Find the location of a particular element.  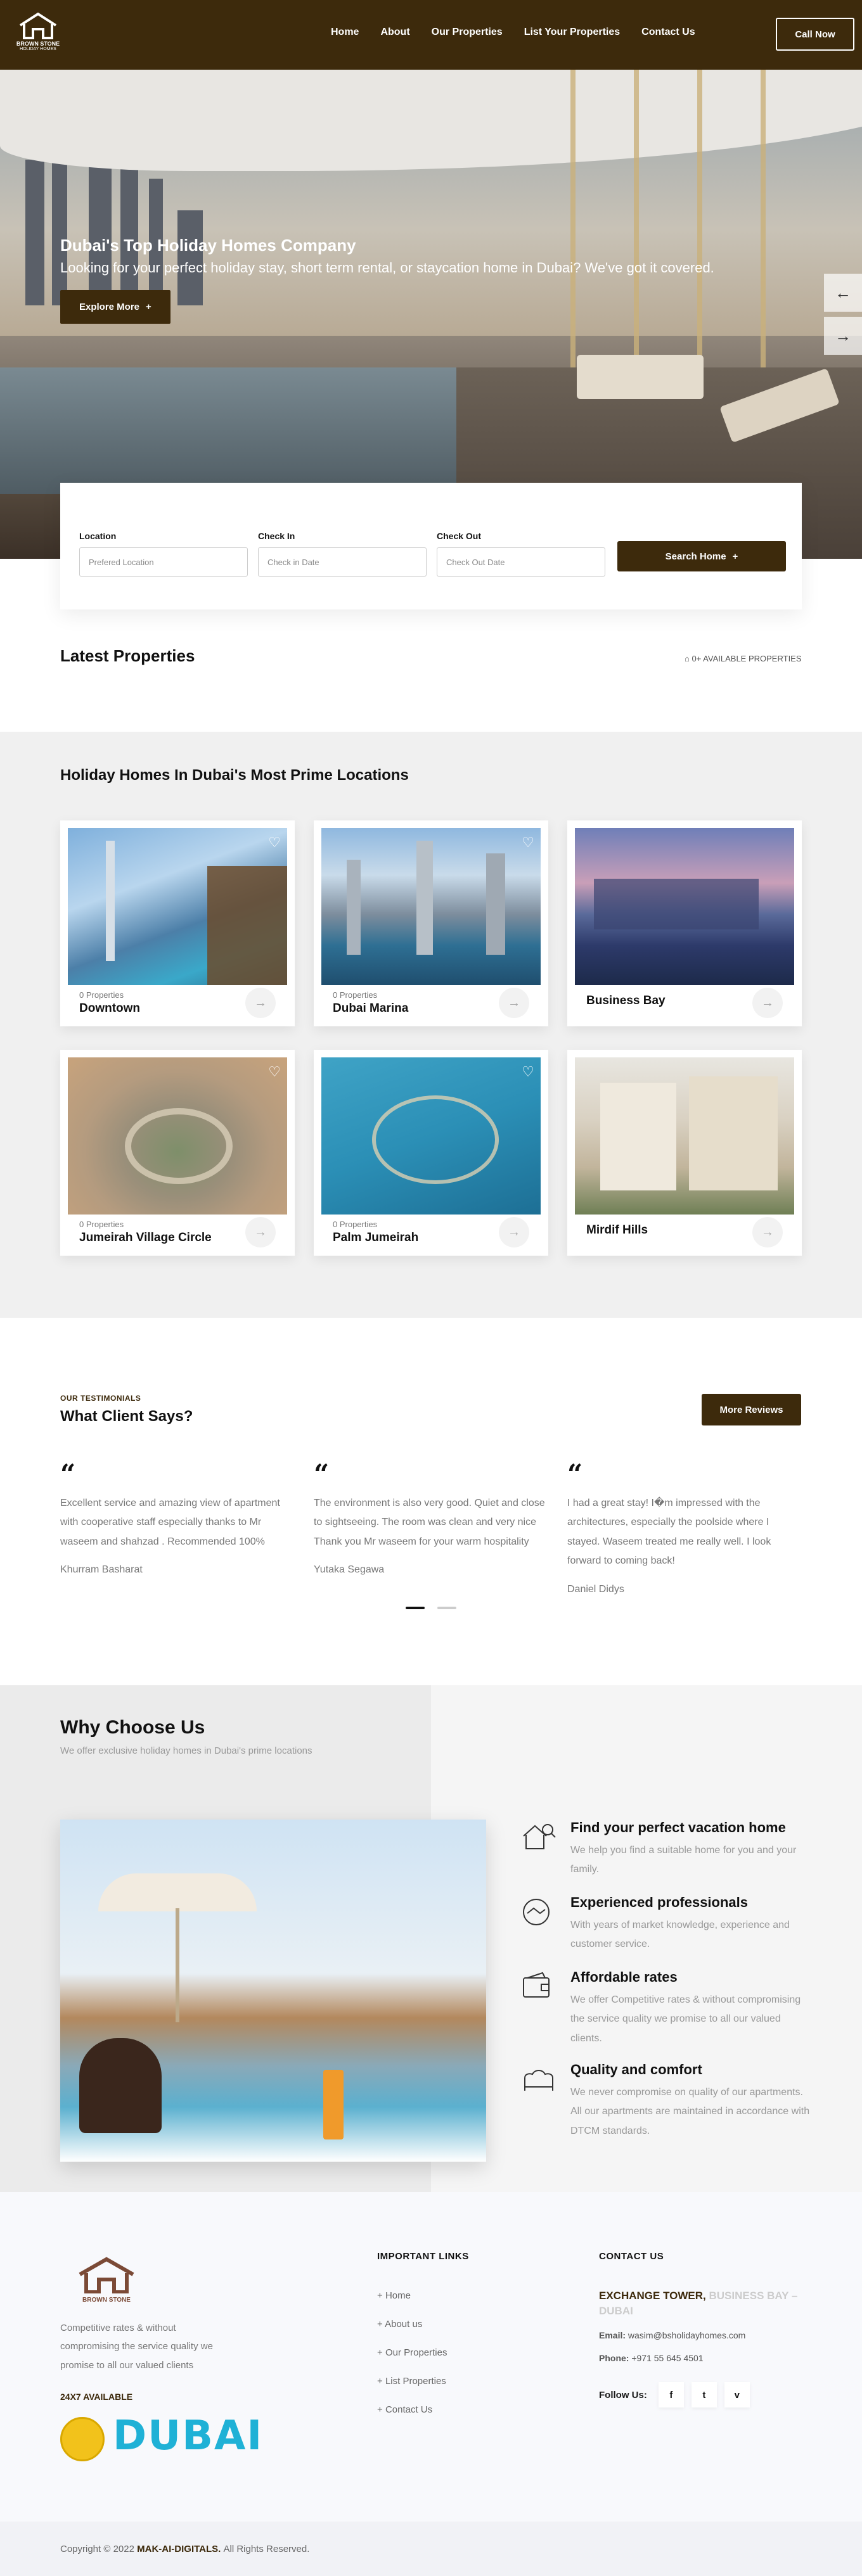

location-name: Palm Jumeirah is located at coordinates (376, 1237).